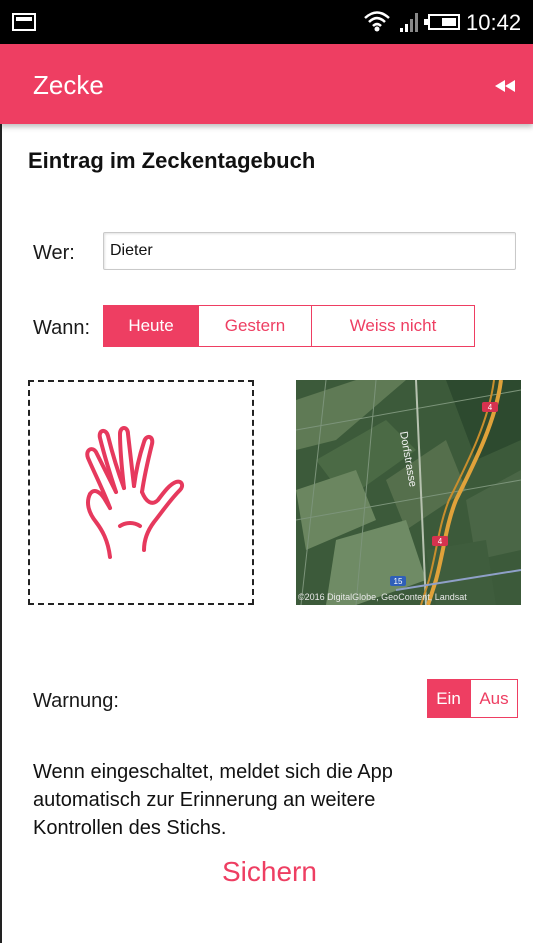 This screenshot has height=943, width=533. What do you see at coordinates (442, 22) in the screenshot?
I see `battery-icon` at bounding box center [442, 22].